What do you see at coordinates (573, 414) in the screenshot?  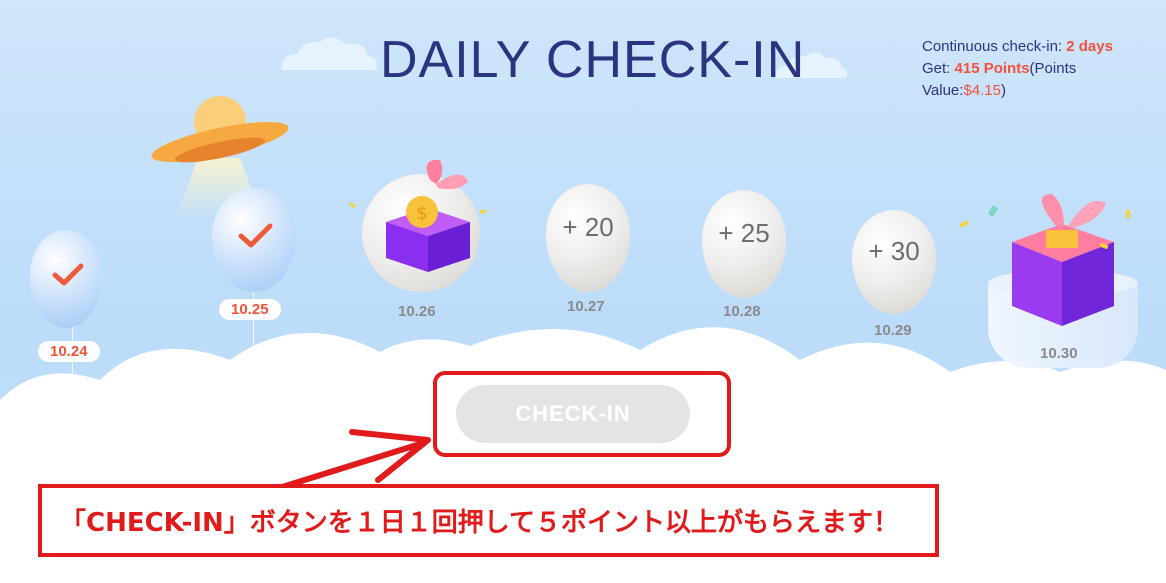 I see `checkin-button: CHECK-IN` at bounding box center [573, 414].